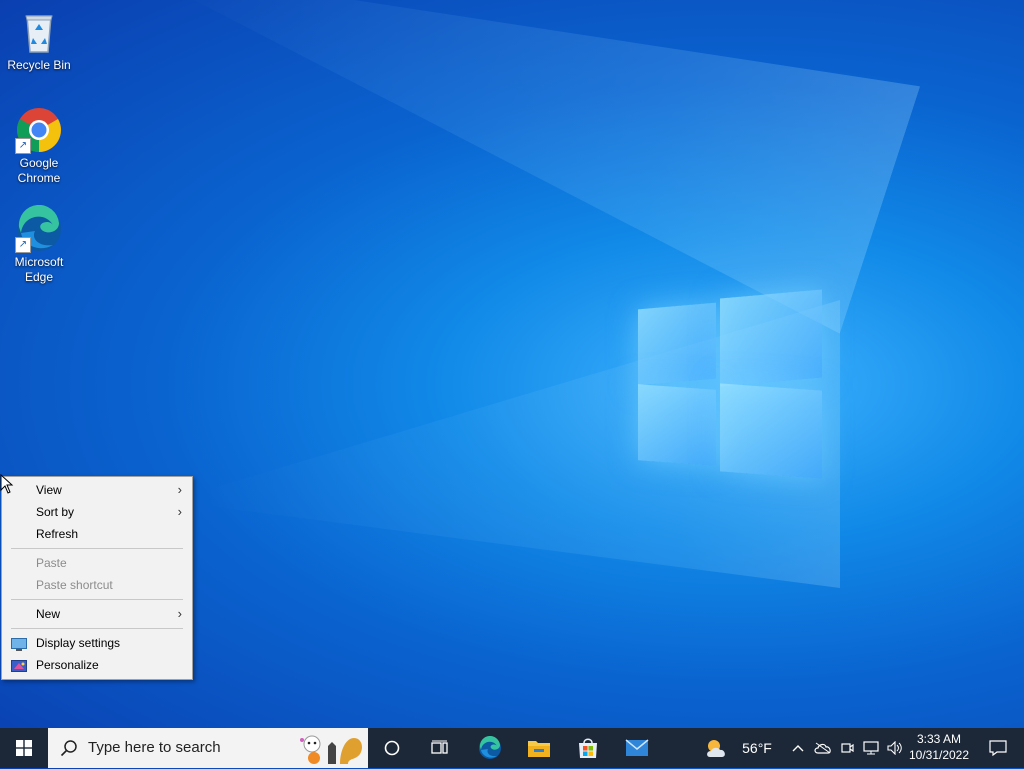  I want to click on desktop-icon-recycle-bin: Recycle Bin, so click(39, 40).